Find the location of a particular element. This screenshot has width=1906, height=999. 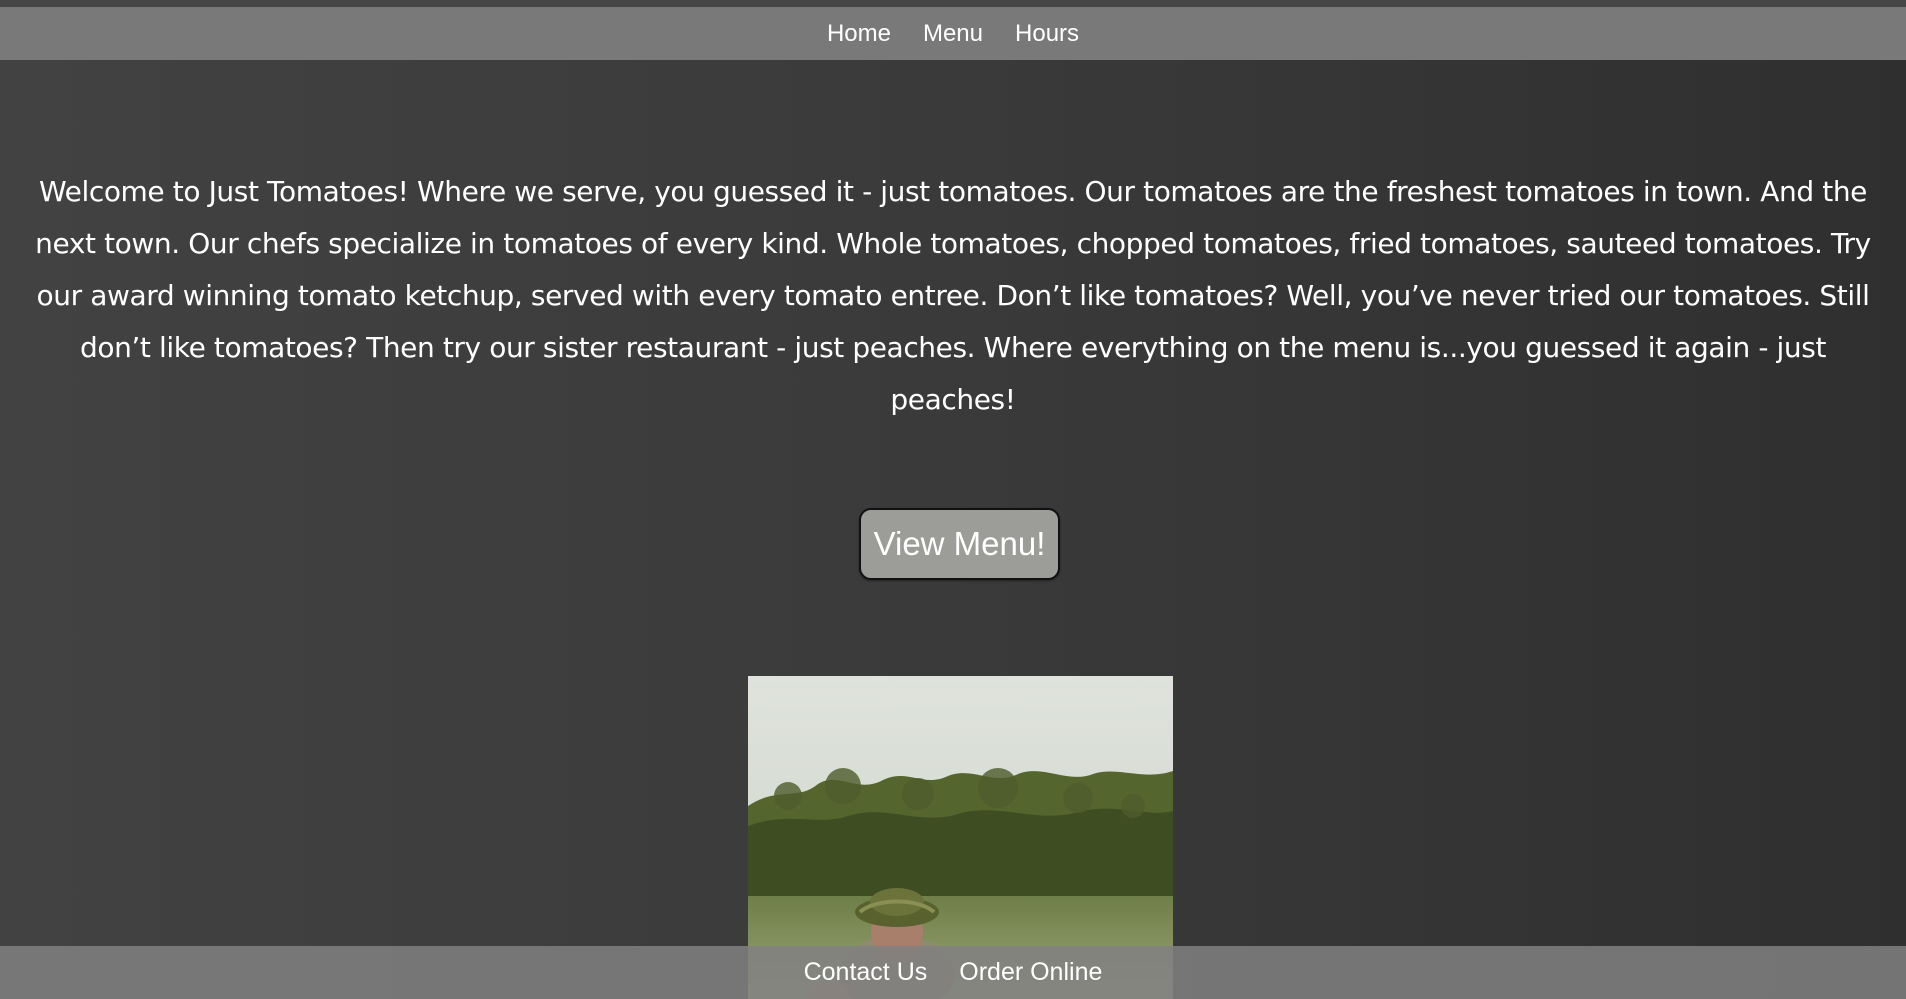

footer-link-order-online: Order Online is located at coordinates (1030, 972).